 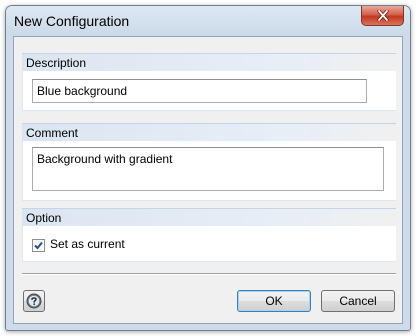 I want to click on close-icon, so click(x=382, y=15).